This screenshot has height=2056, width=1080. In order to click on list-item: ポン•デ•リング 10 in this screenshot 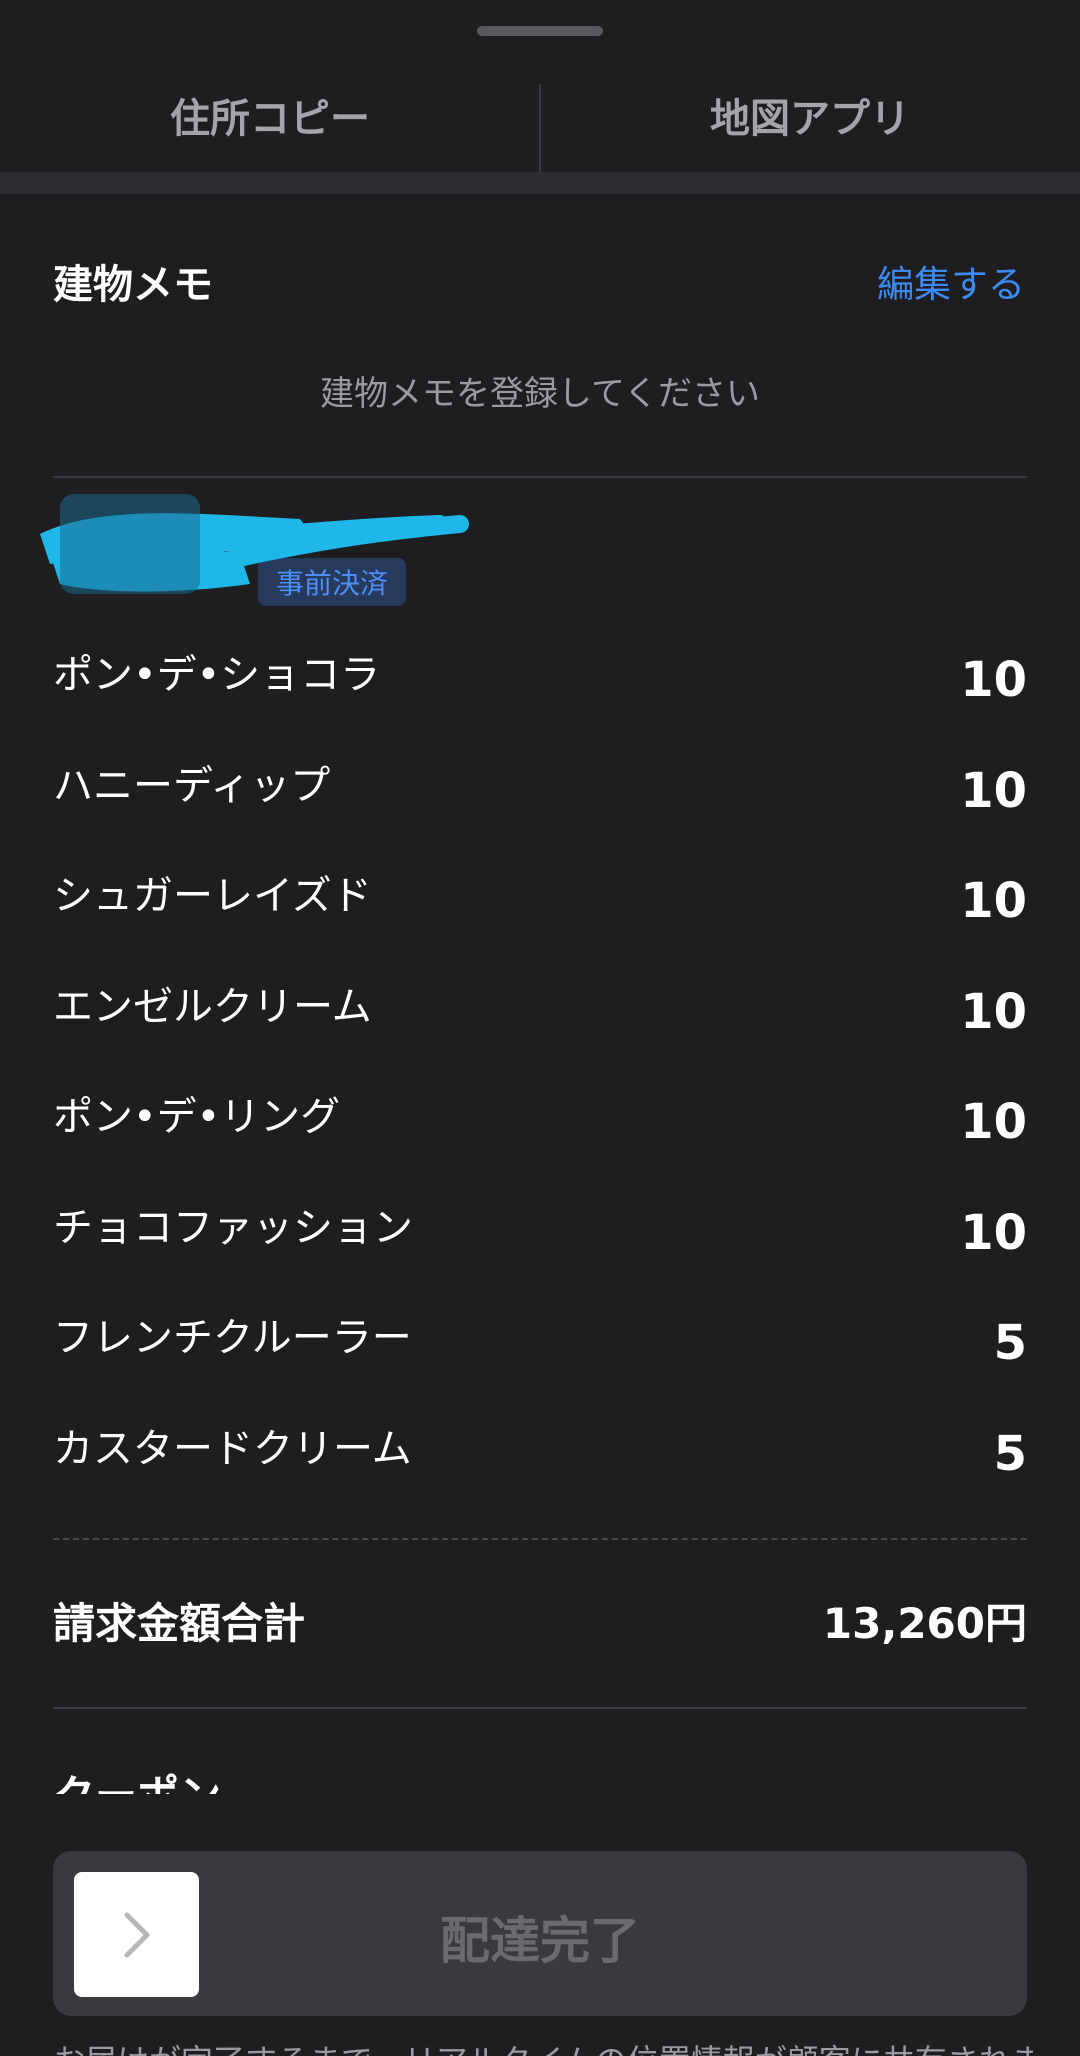, I will do `click(540, 1119)`.